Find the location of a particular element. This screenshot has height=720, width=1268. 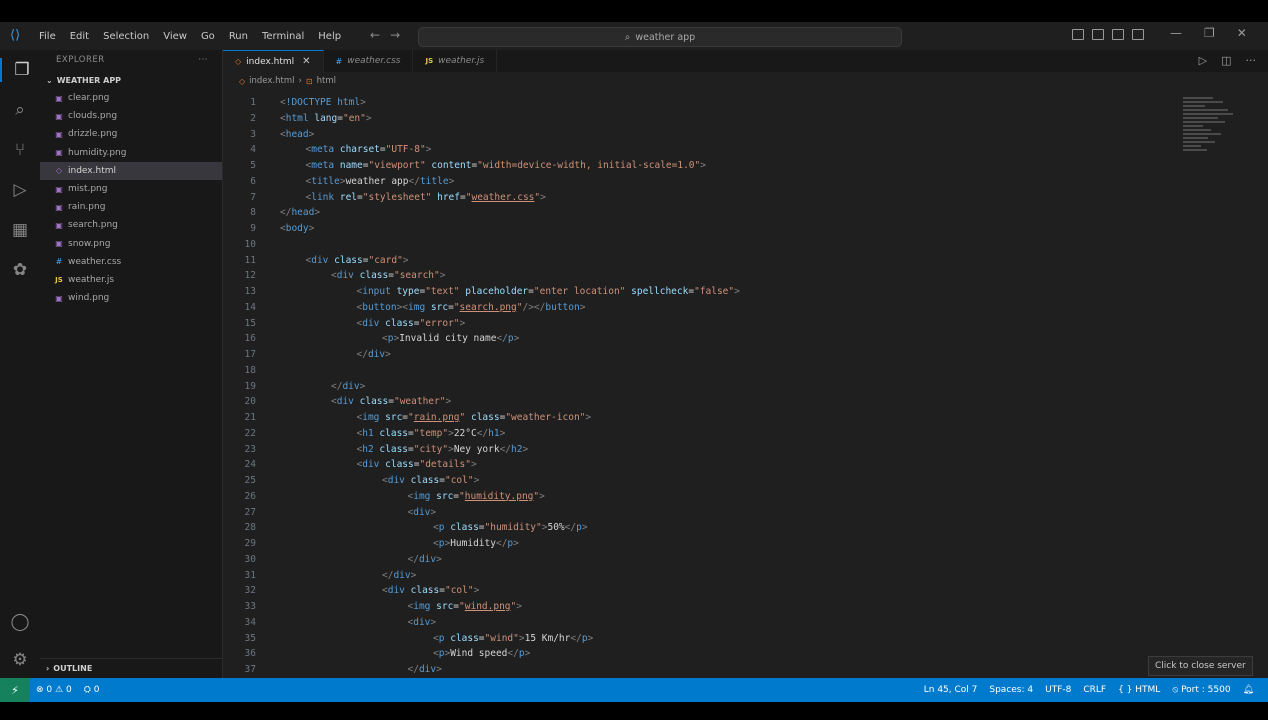

file-item: ▣ snow.png is located at coordinates (131, 244).